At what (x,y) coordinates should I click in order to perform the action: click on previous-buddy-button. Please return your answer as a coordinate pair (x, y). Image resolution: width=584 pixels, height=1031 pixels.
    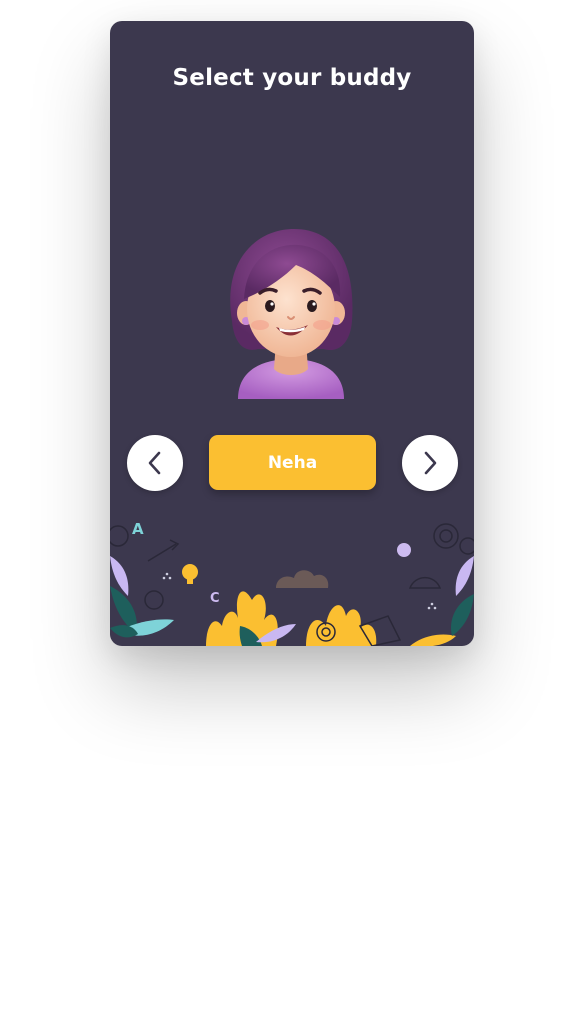
    Looking at the image, I should click on (155, 463).